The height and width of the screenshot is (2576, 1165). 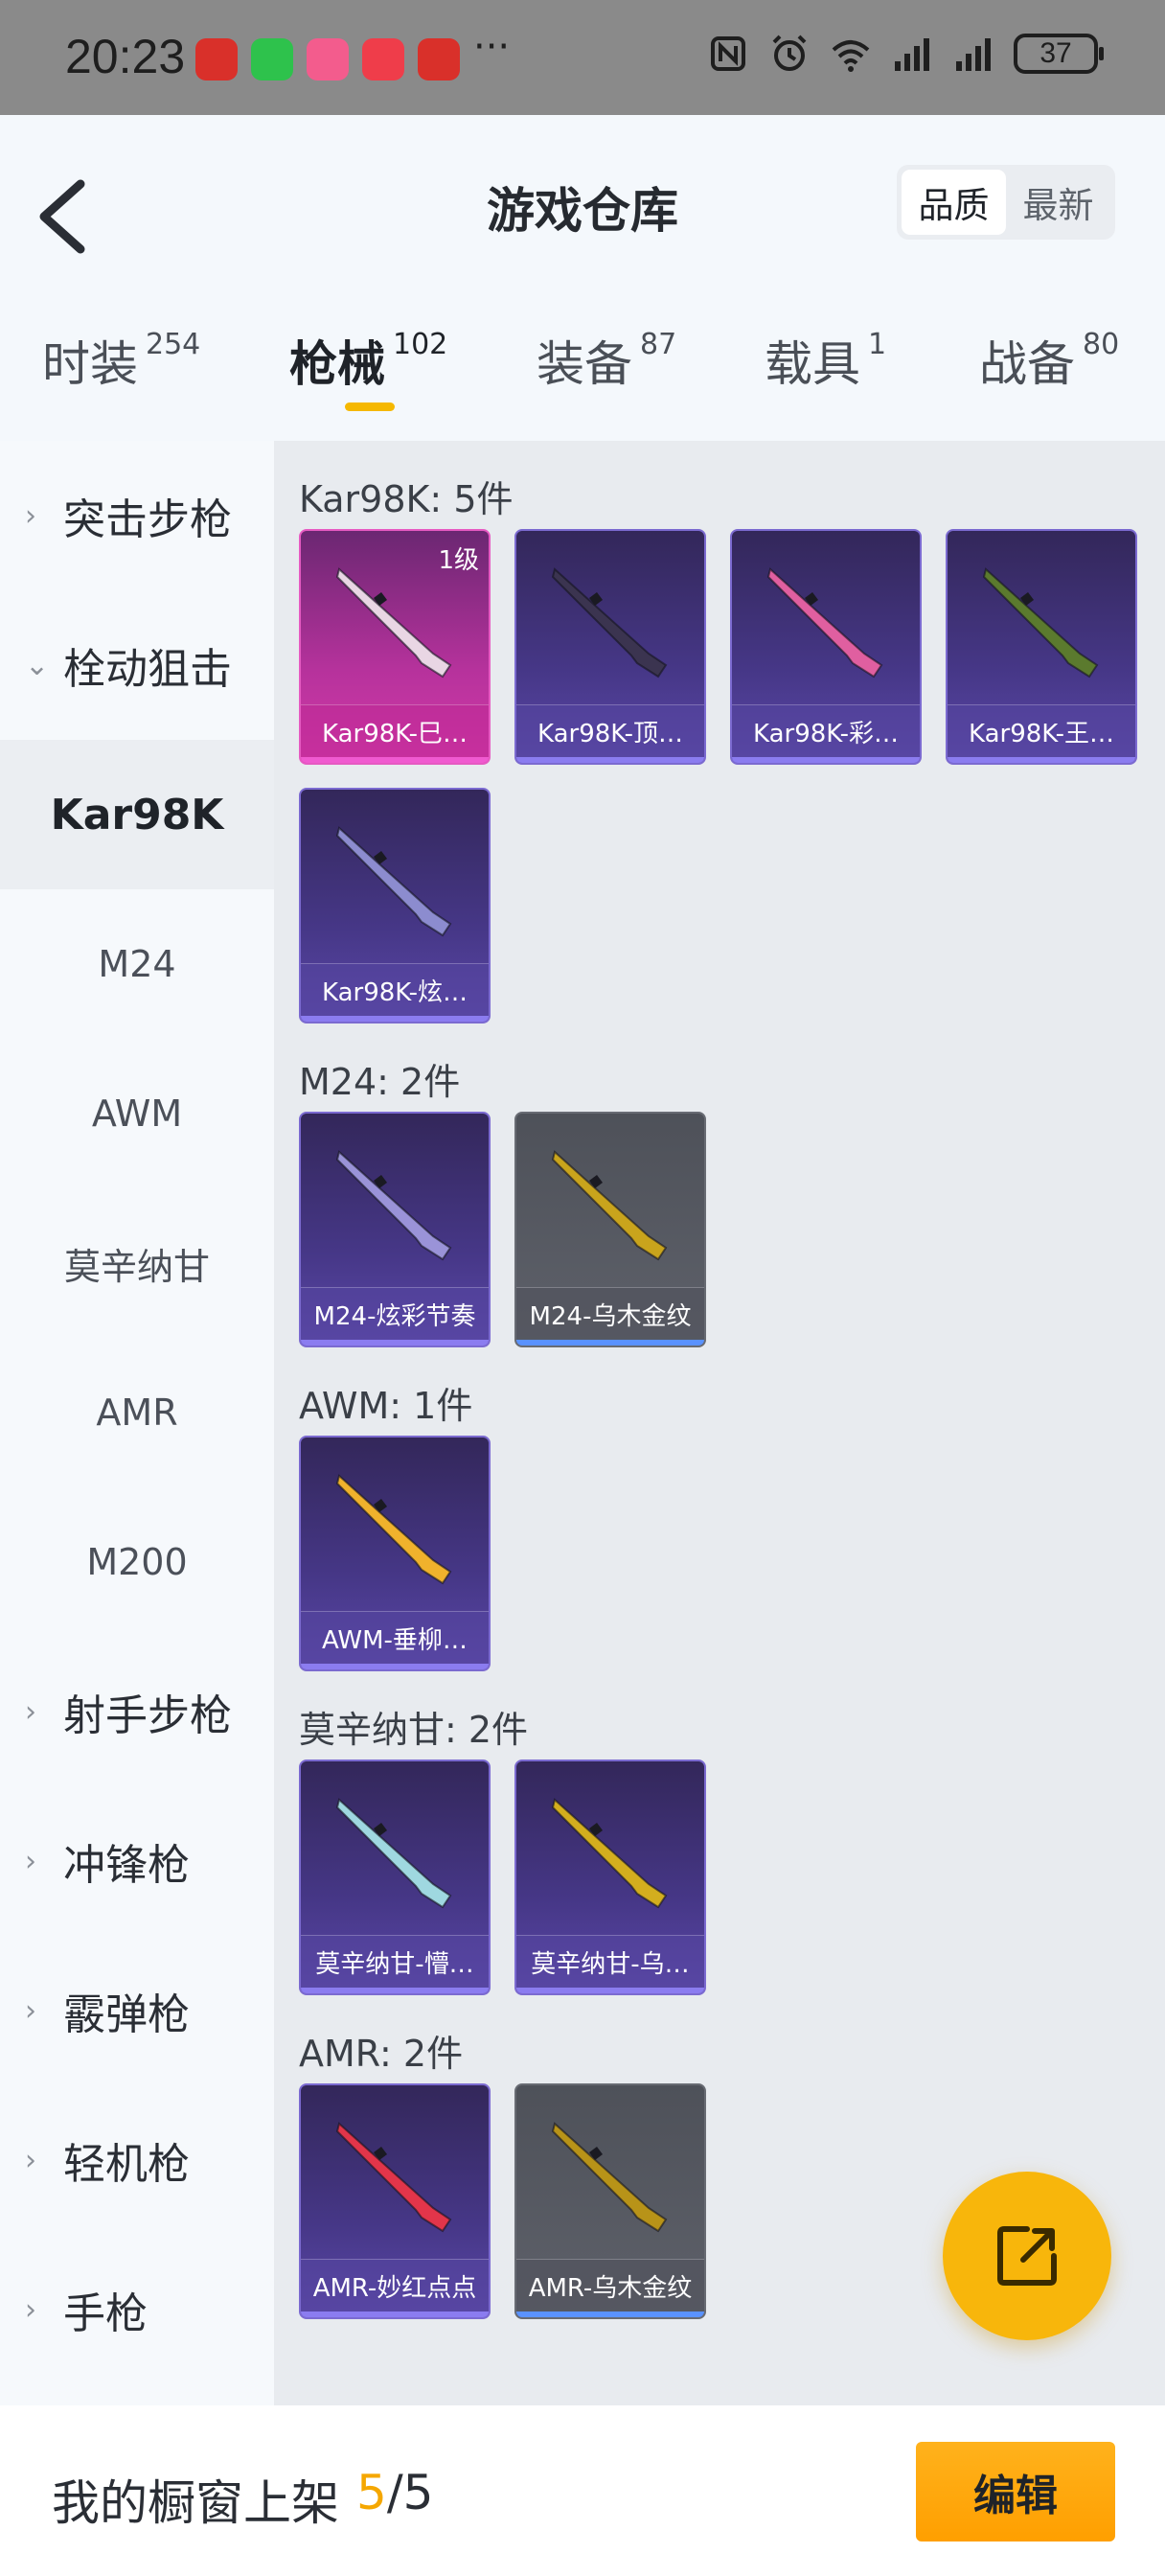 I want to click on weapon-skin-card: AMR-妙红点点, so click(x=395, y=2201).